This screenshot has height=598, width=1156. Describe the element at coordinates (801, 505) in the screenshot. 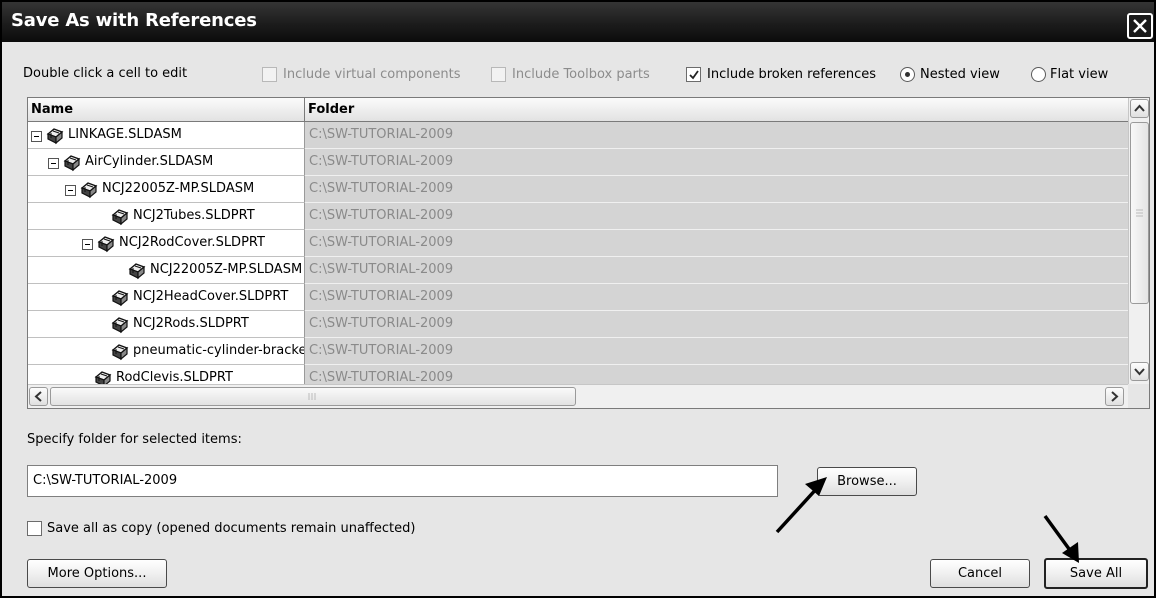

I see `arrow-to-browse-icon` at that location.